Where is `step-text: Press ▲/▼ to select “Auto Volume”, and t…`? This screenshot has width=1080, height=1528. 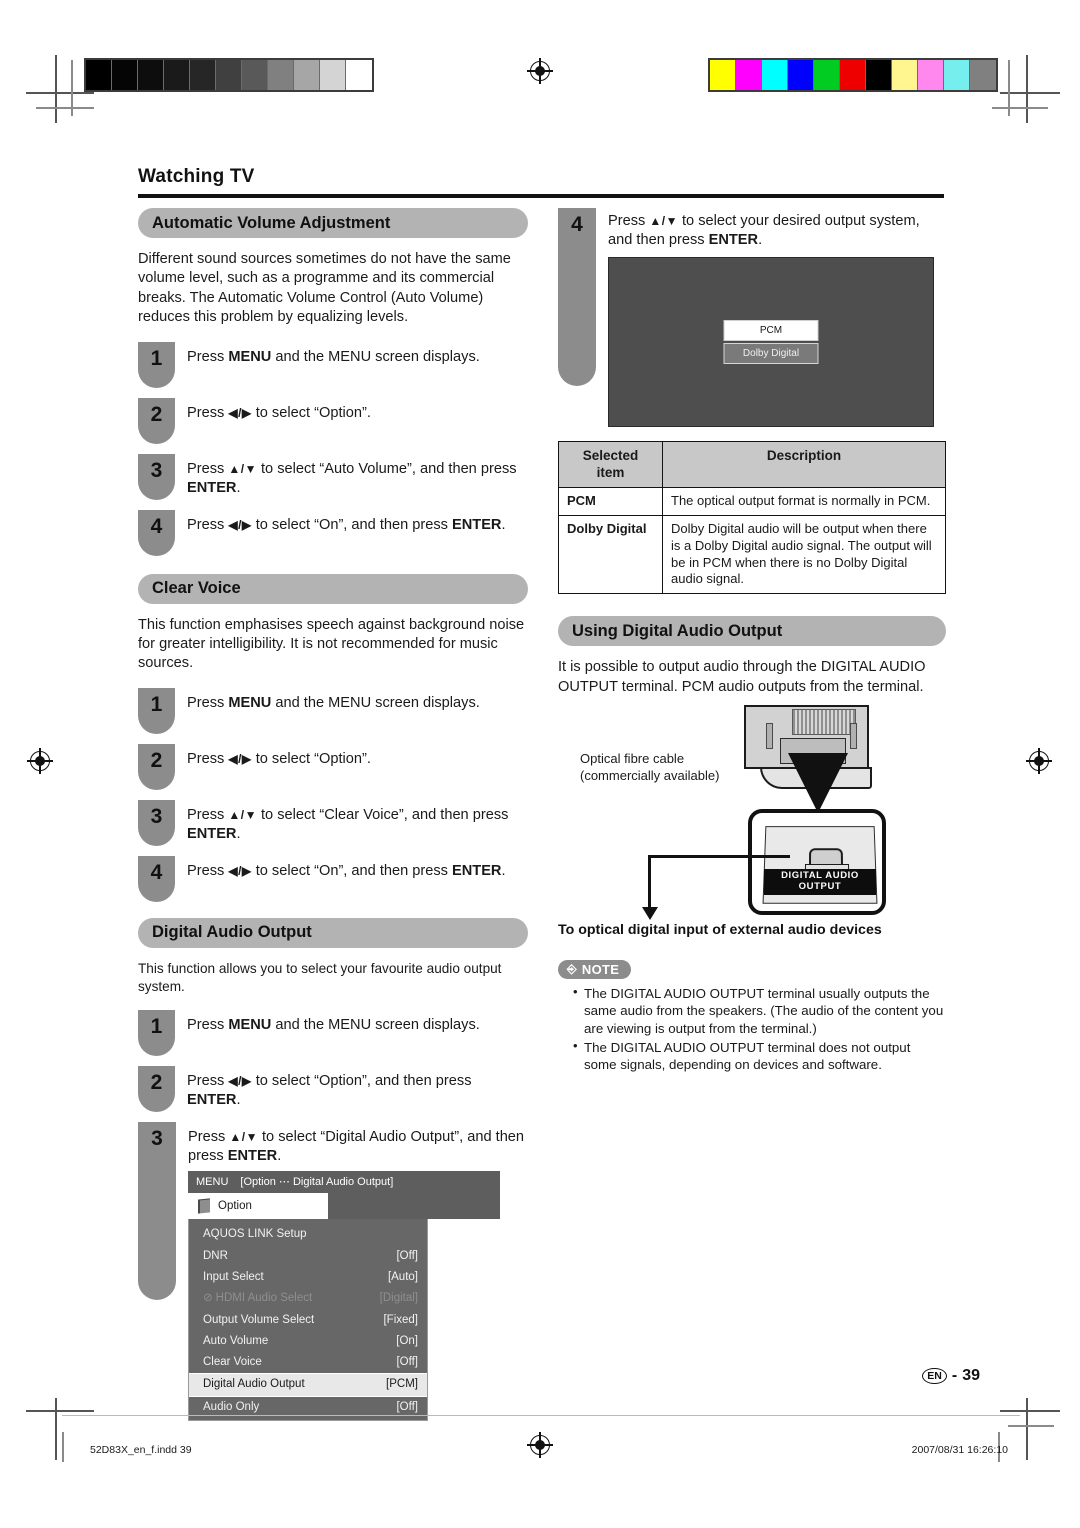
step-text: Press ▲/▼ to select “Auto Volume”, and t… is located at coordinates (357, 476).